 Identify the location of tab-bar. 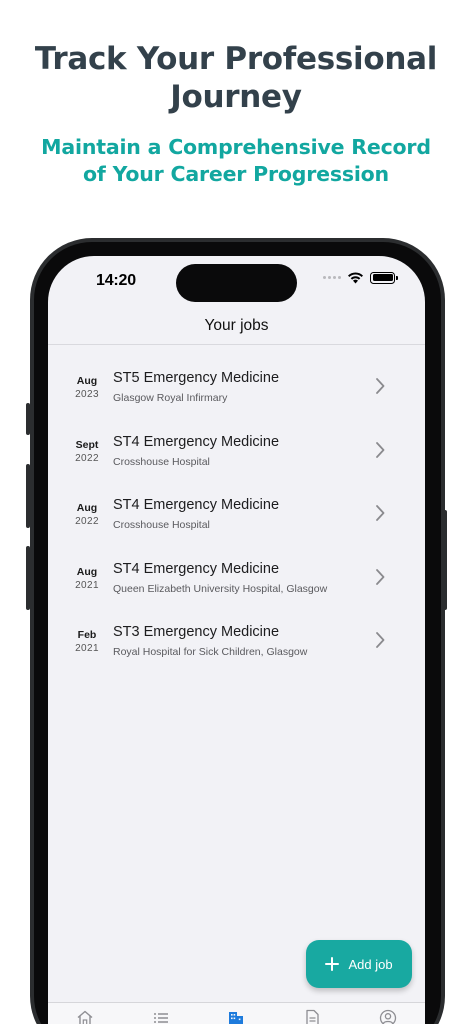
(236, 1013).